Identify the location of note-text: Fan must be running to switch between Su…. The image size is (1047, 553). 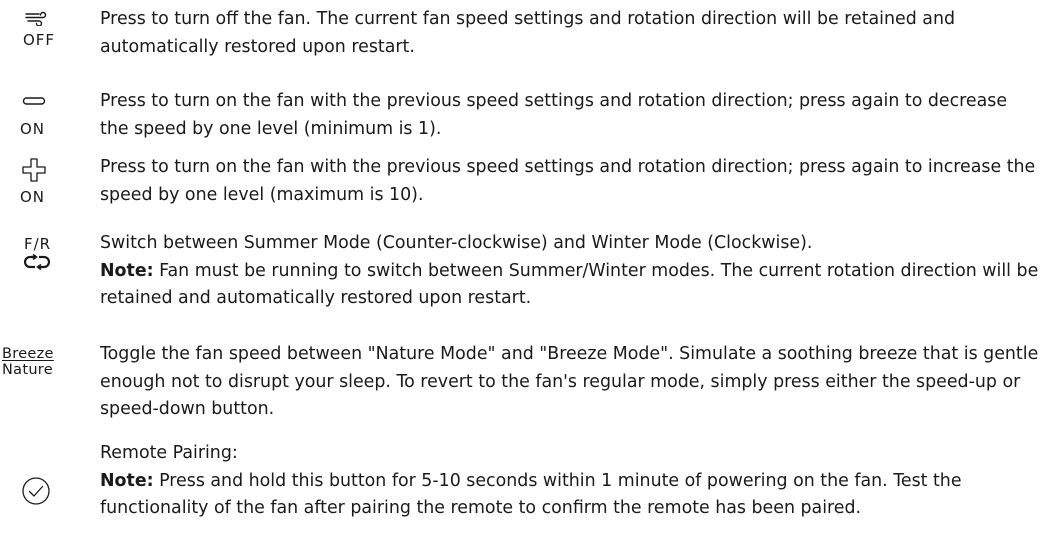
(569, 284).